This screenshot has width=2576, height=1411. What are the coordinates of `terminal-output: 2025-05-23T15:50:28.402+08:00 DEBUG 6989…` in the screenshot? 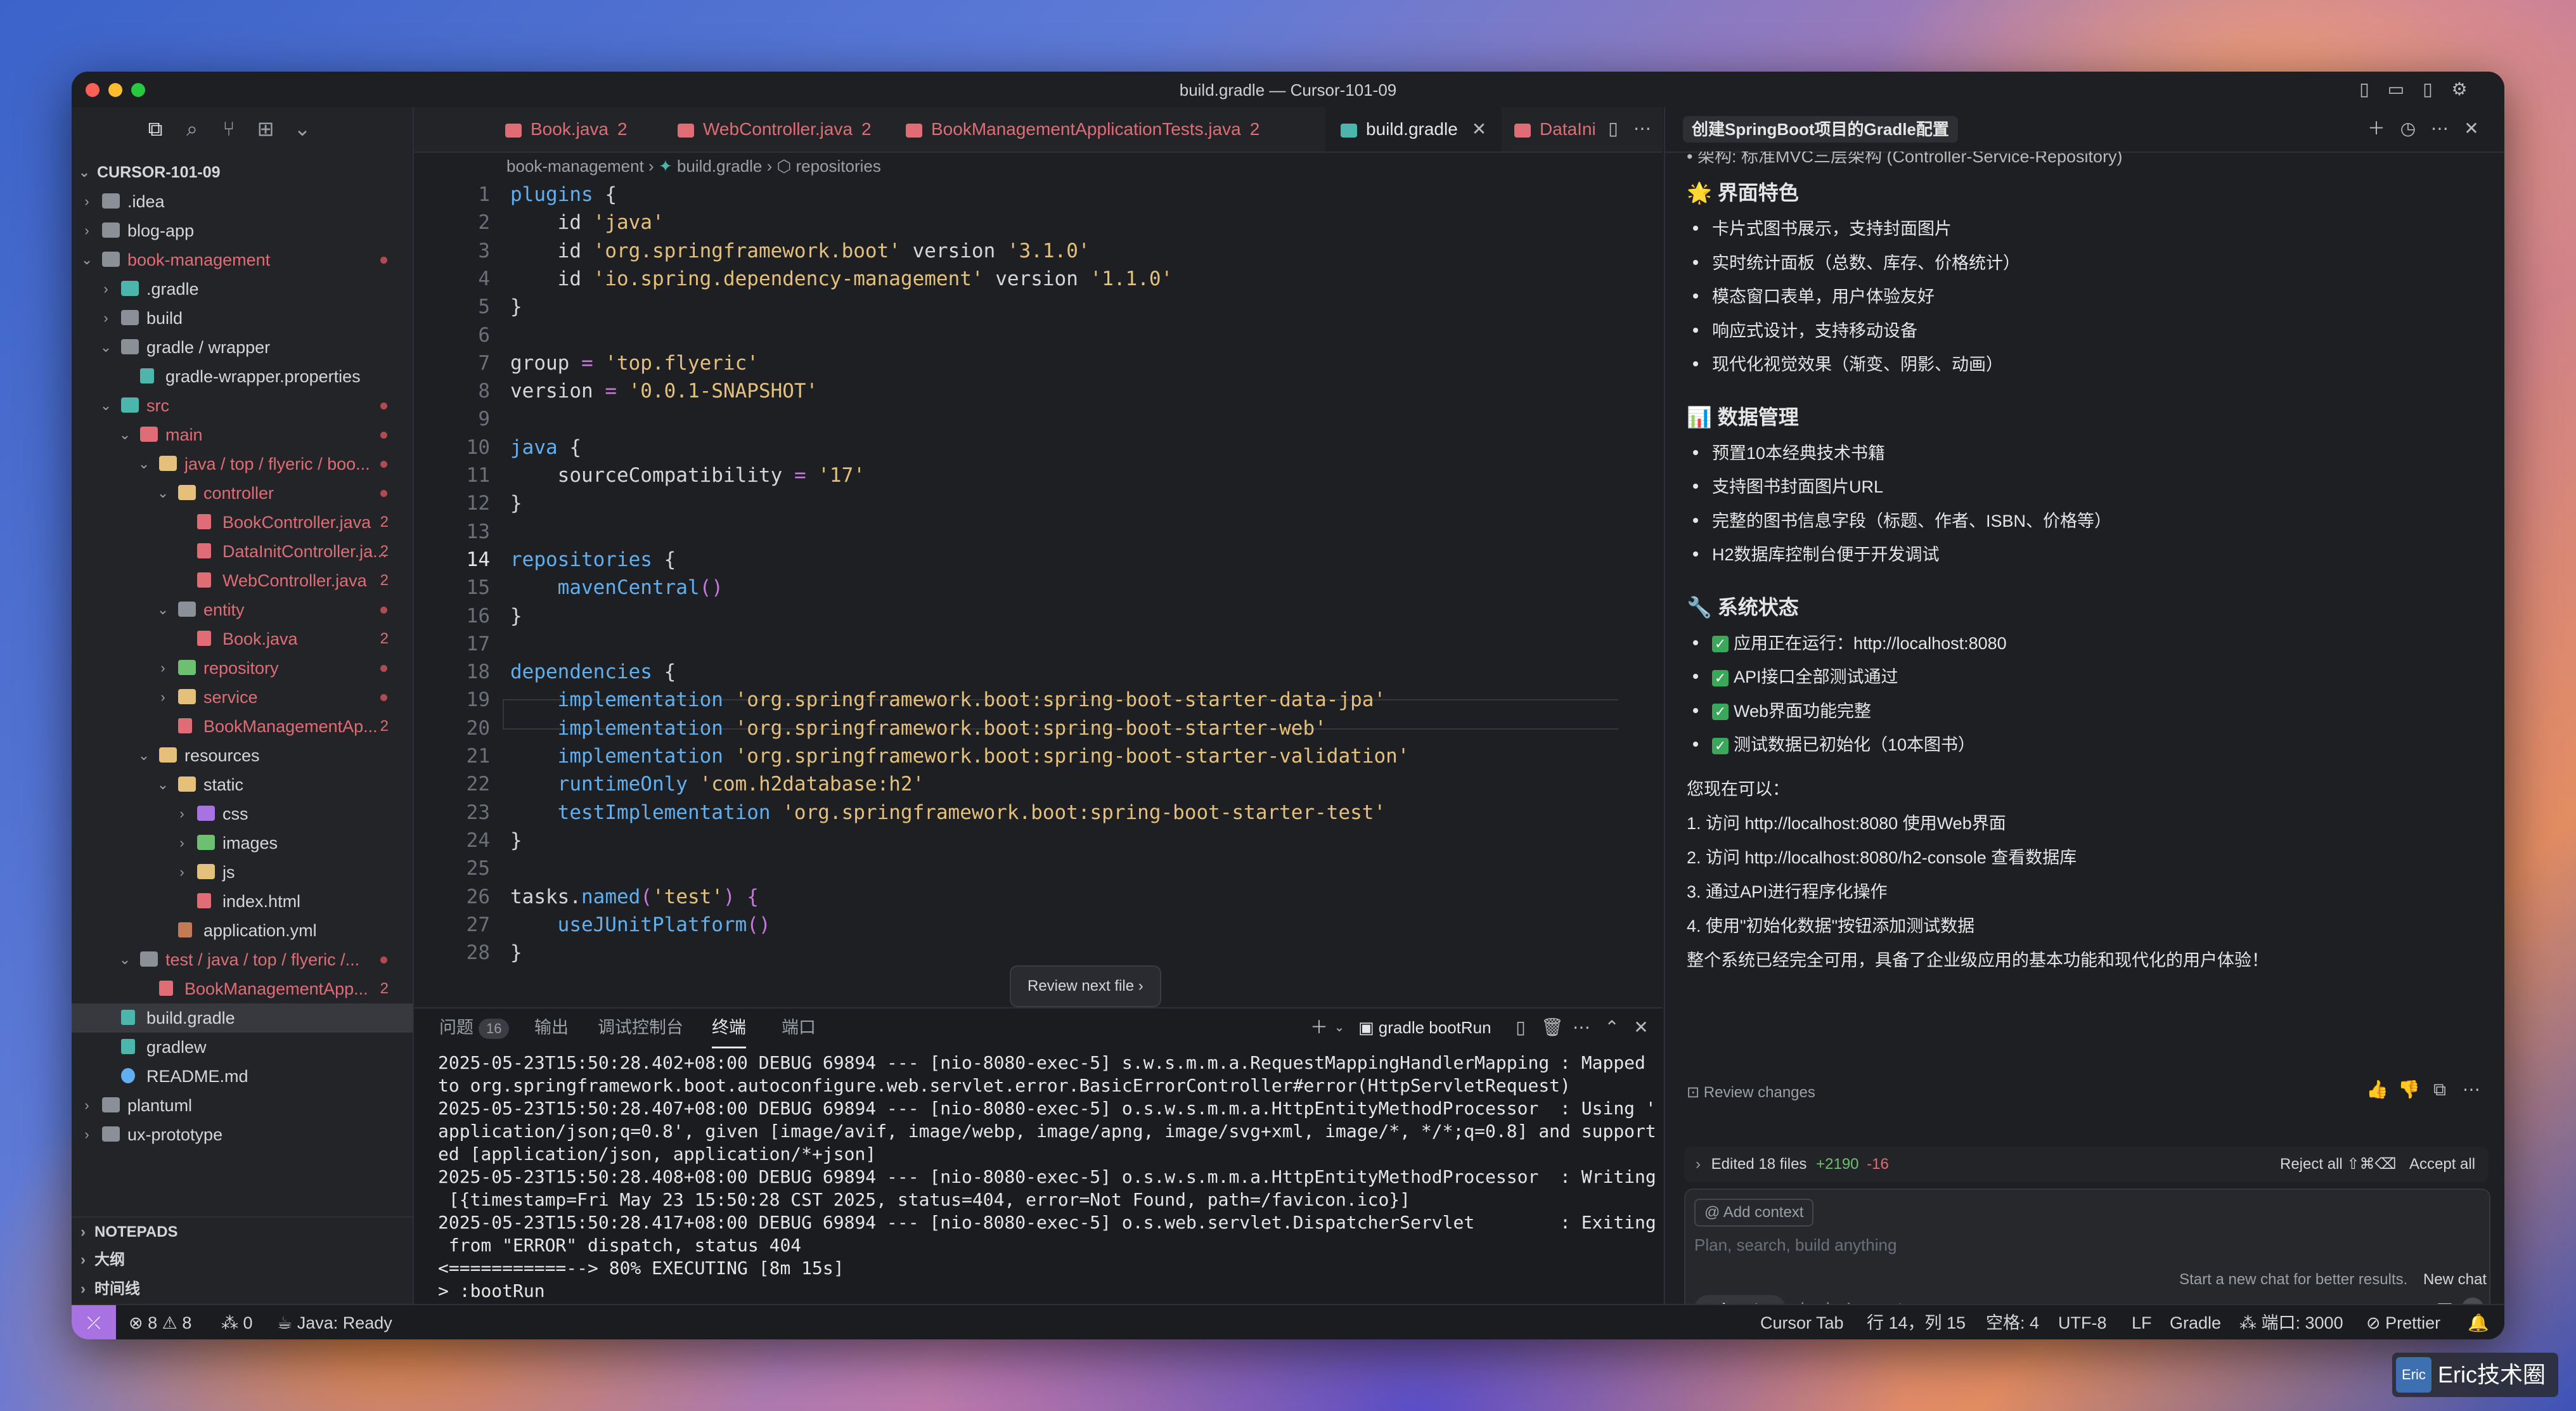 It's located at (1047, 1188).